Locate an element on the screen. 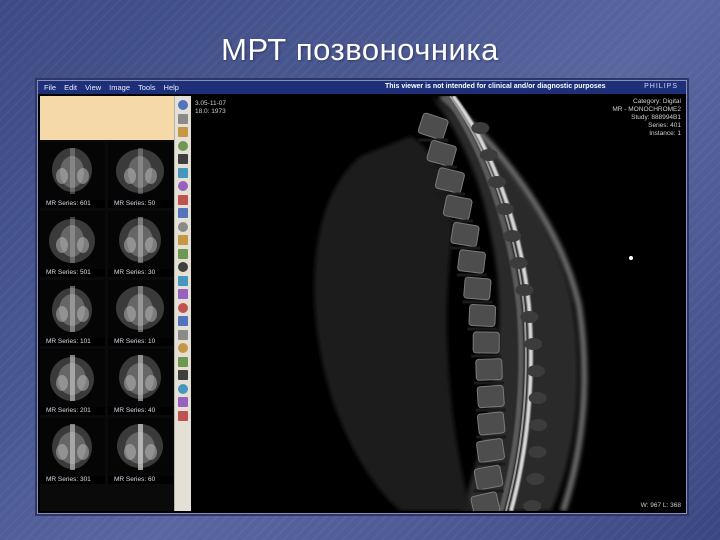 Image resolution: width=720 pixels, height=540 pixels. angle-icon is located at coordinates (183, 388).